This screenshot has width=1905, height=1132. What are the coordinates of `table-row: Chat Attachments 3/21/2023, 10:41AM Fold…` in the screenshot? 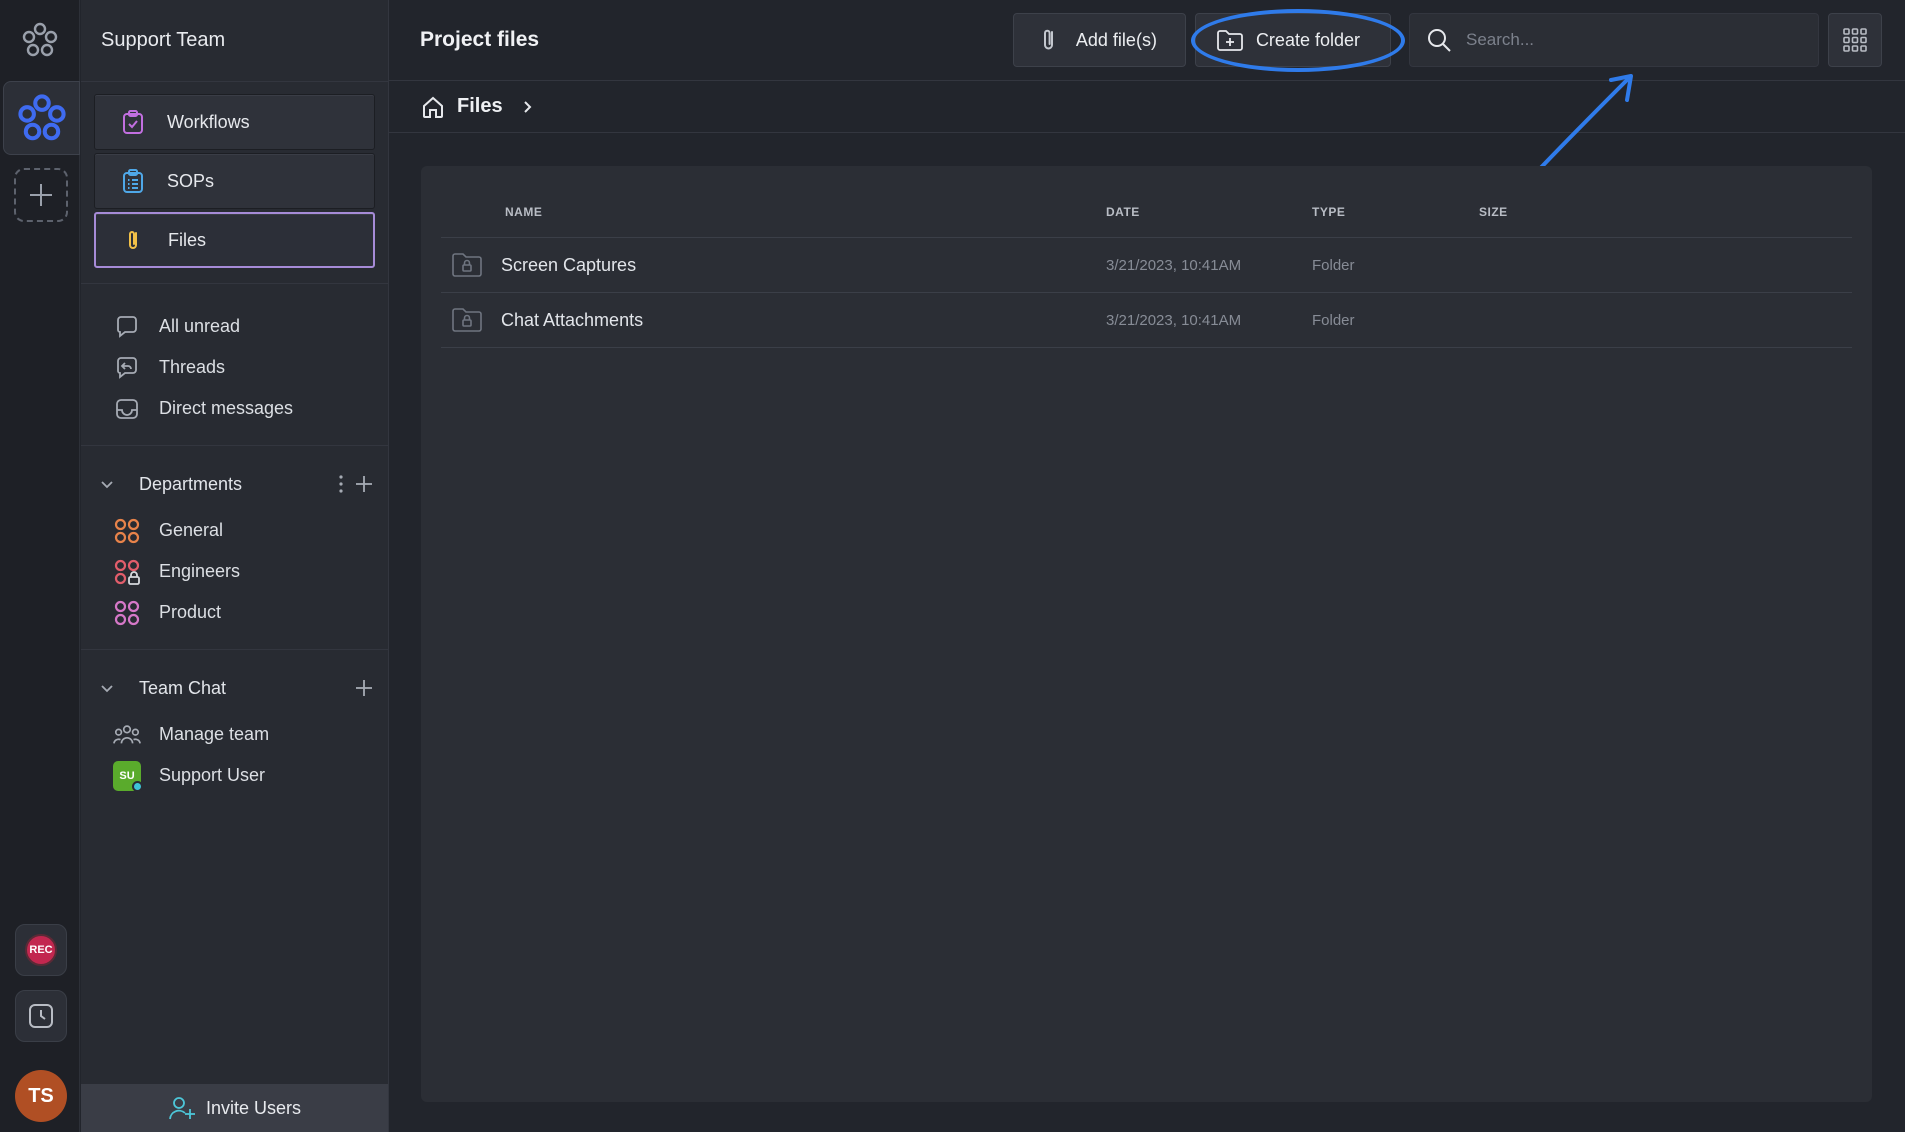 It's located at (1146, 320).